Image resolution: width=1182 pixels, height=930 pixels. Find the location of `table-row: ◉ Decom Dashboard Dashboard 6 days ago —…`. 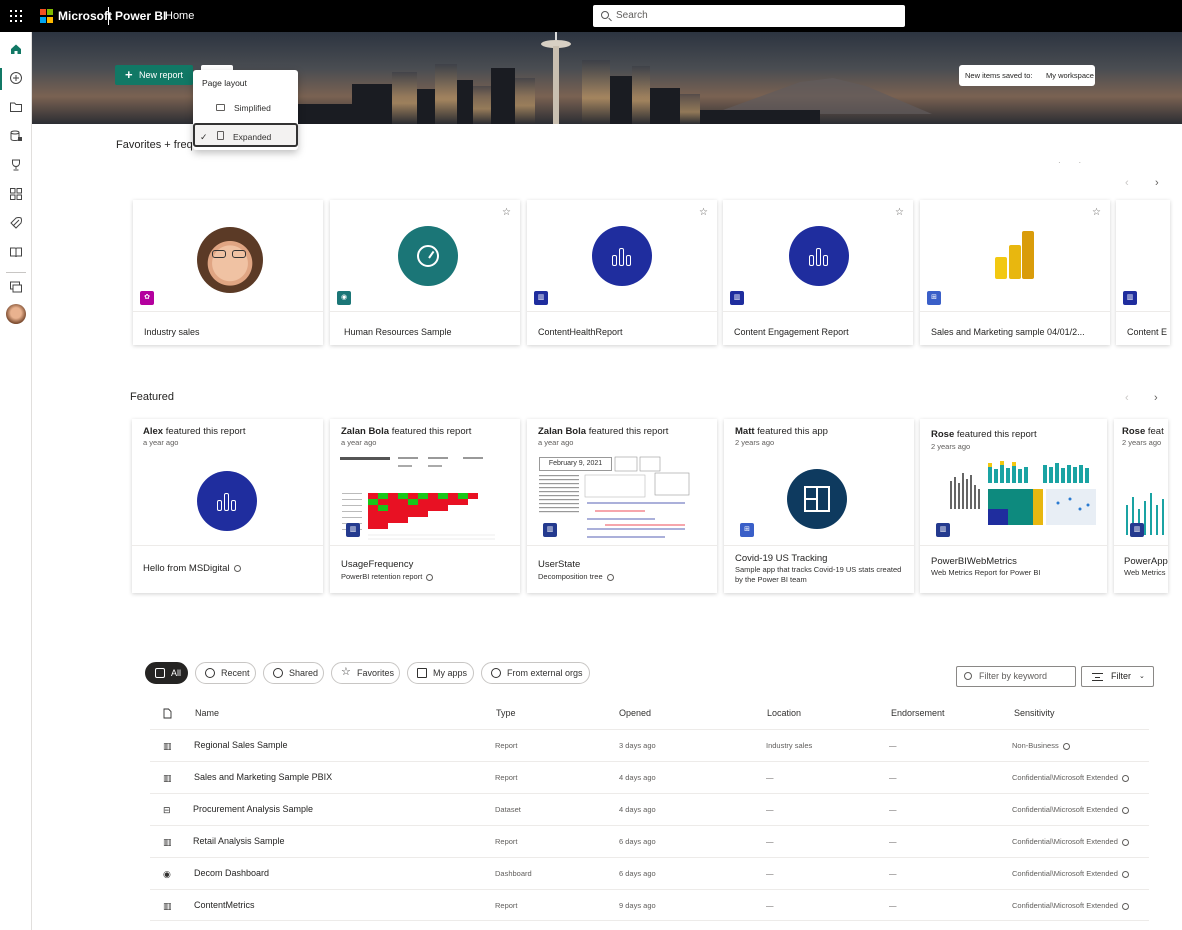

table-row: ◉ Decom Dashboard Dashboard 6 days ago —… is located at coordinates (649, 873).